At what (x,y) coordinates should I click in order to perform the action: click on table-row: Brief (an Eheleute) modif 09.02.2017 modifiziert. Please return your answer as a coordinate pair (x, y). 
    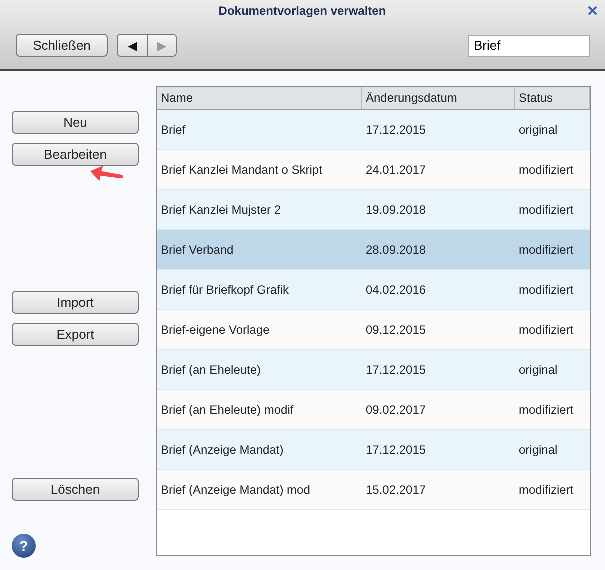
    Looking at the image, I should click on (373, 410).